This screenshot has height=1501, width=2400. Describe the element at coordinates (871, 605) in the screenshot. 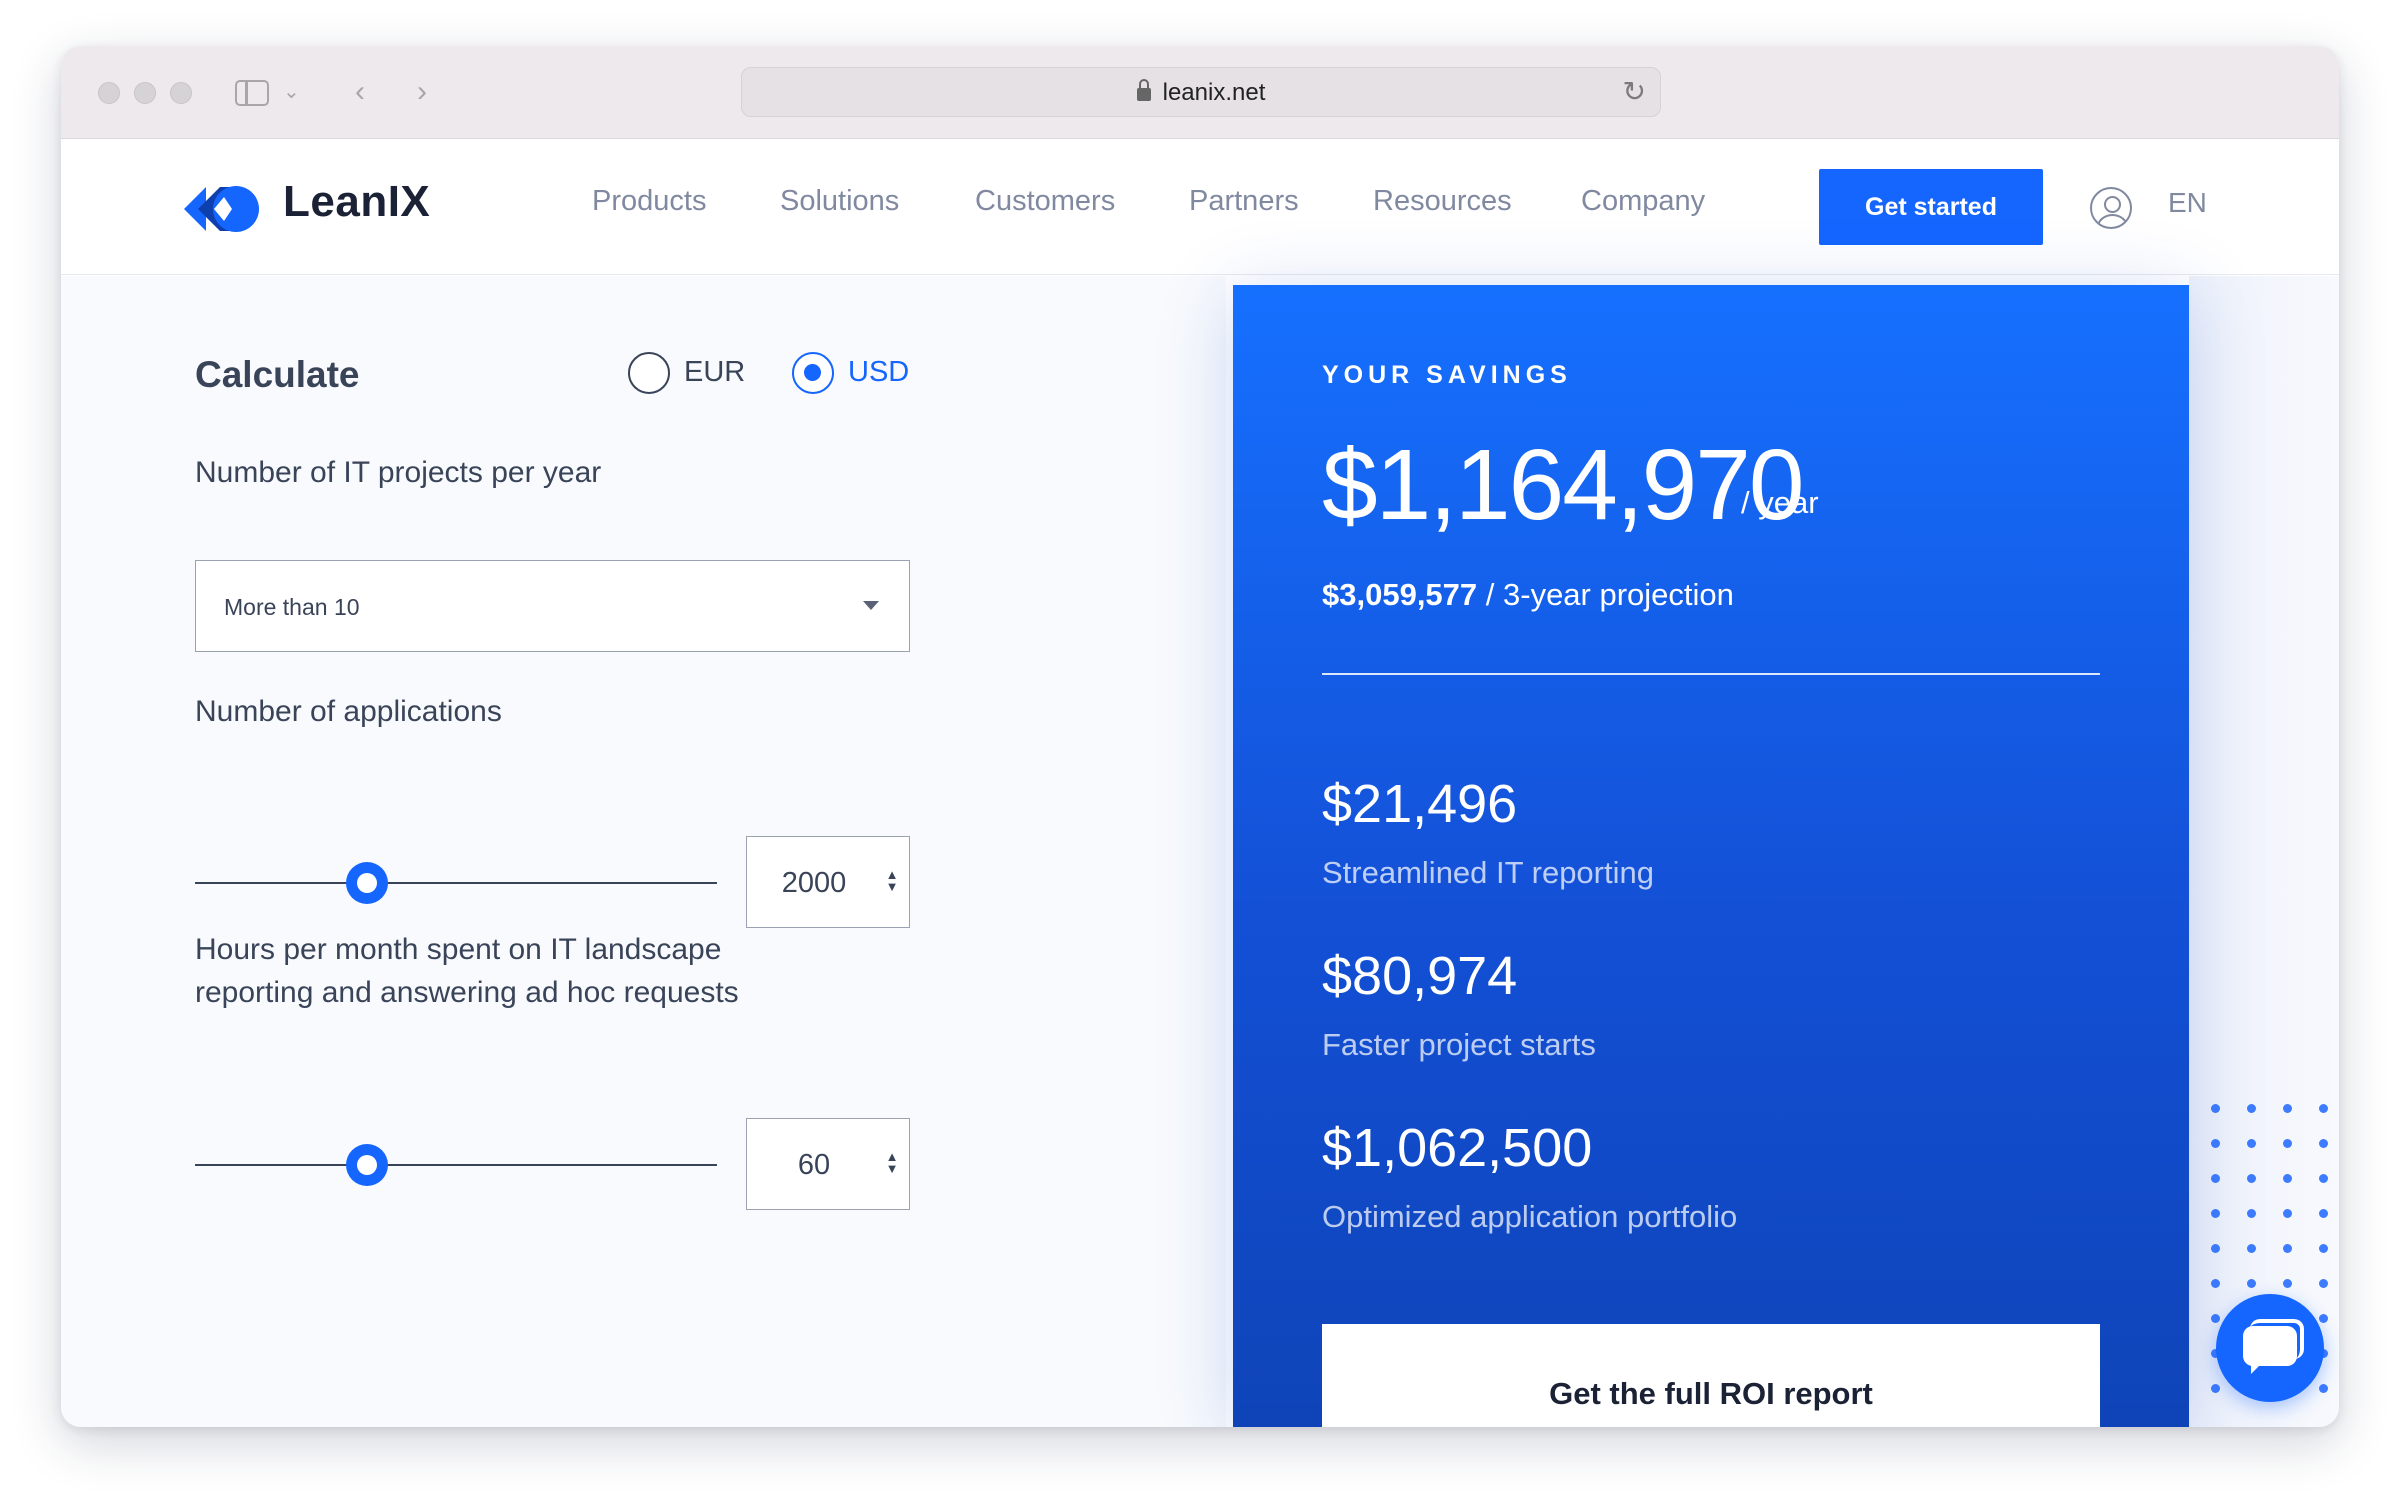

I see `chevron-down-icon` at that location.